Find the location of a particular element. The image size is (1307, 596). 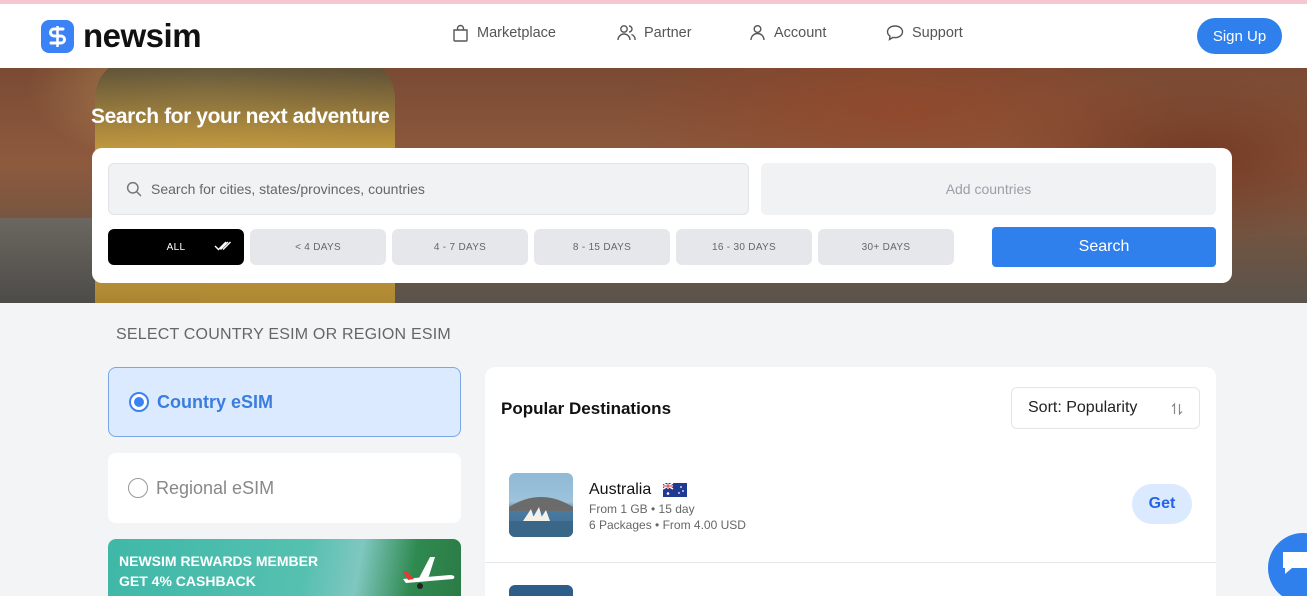

chip-16-30-days: 16 - 30 DAYS is located at coordinates (744, 247).